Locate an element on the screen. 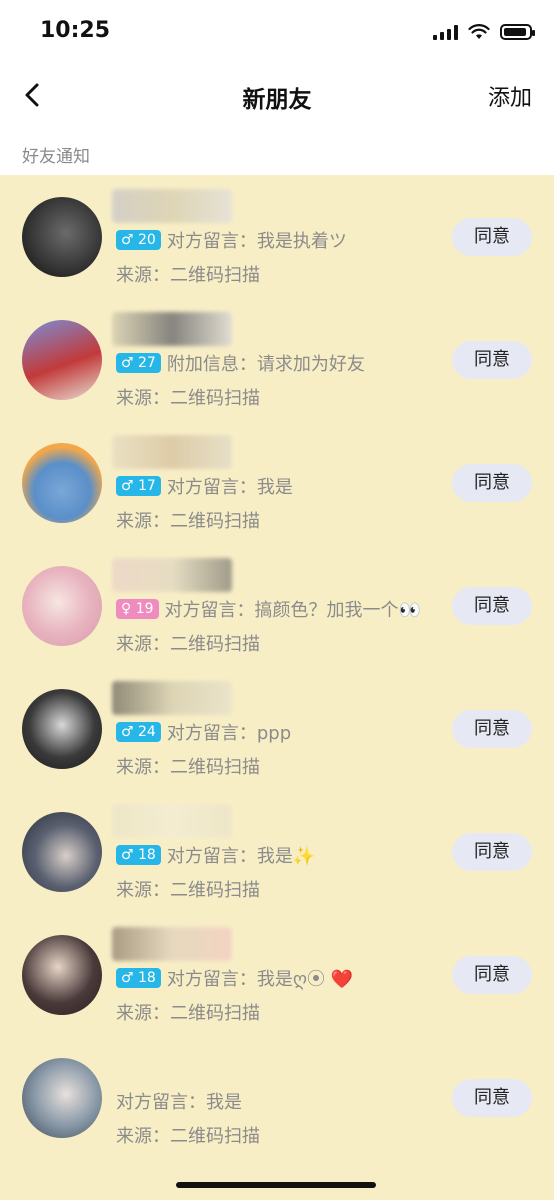 The width and height of the screenshot is (554, 1200). home-indicator is located at coordinates (276, 1185).